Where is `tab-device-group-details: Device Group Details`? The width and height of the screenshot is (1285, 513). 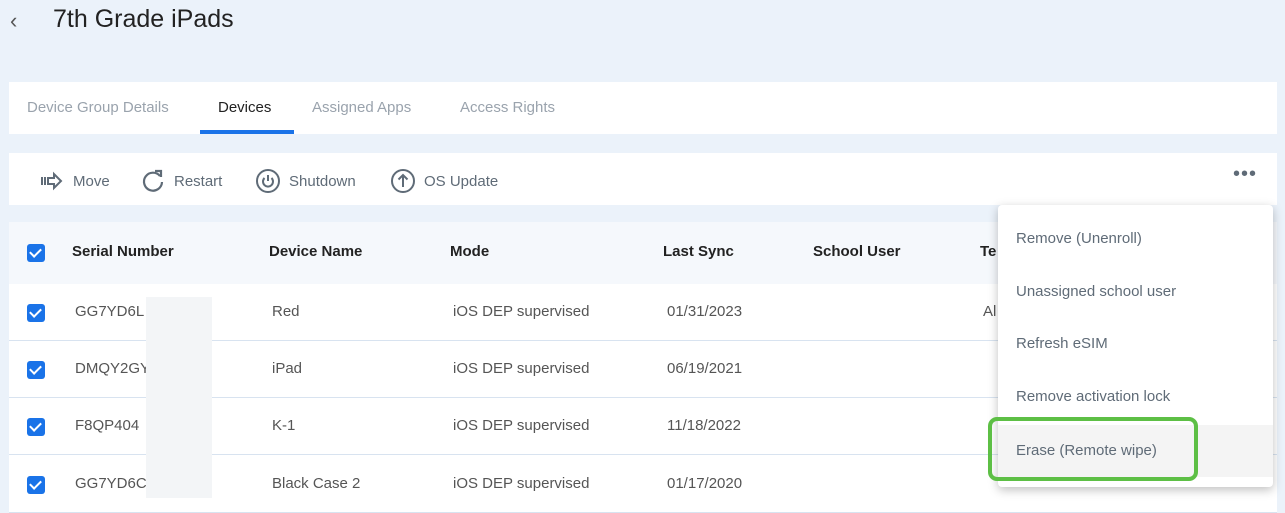 tab-device-group-details: Device Group Details is located at coordinates (98, 107).